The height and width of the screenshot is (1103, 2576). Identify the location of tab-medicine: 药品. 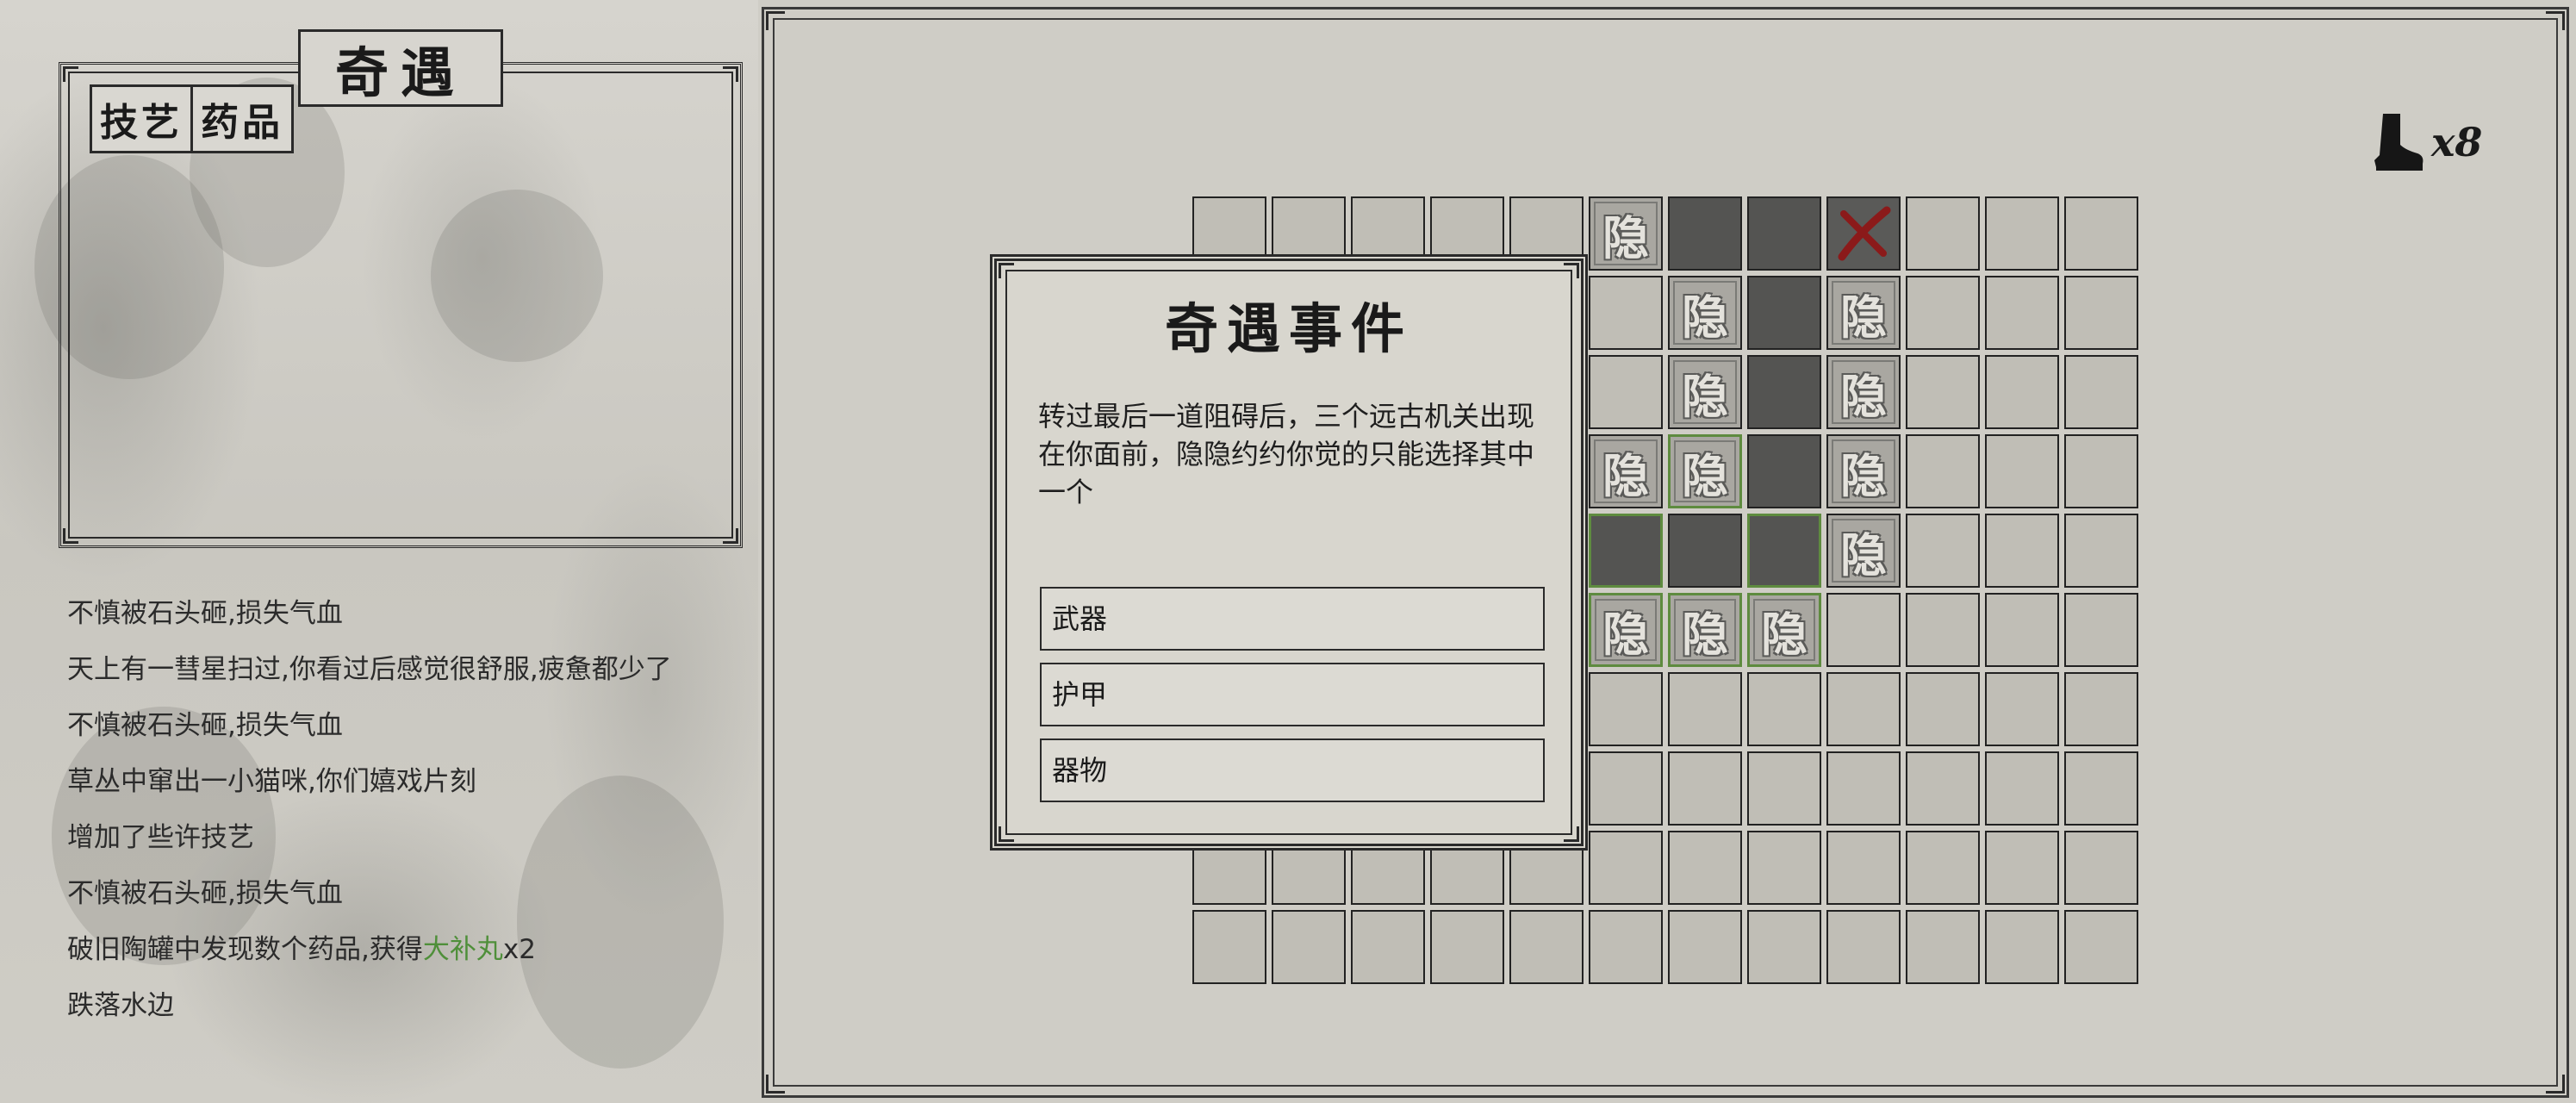
(242, 118).